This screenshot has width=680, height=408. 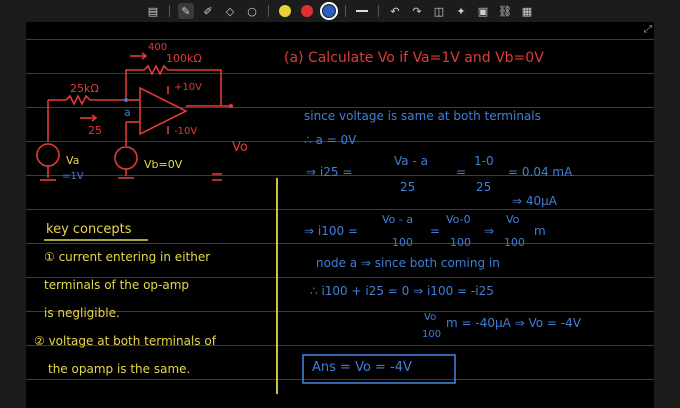 What do you see at coordinates (153, 11) in the screenshot?
I see `sidebar-icon: ▤` at bounding box center [153, 11].